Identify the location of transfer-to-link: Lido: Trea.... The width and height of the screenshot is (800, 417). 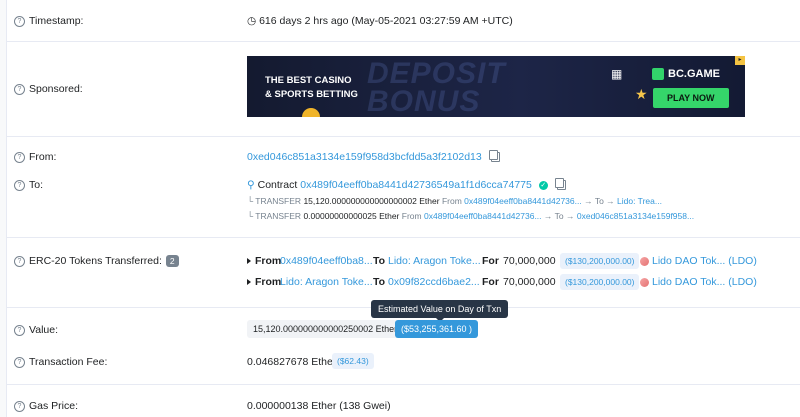
(639, 201).